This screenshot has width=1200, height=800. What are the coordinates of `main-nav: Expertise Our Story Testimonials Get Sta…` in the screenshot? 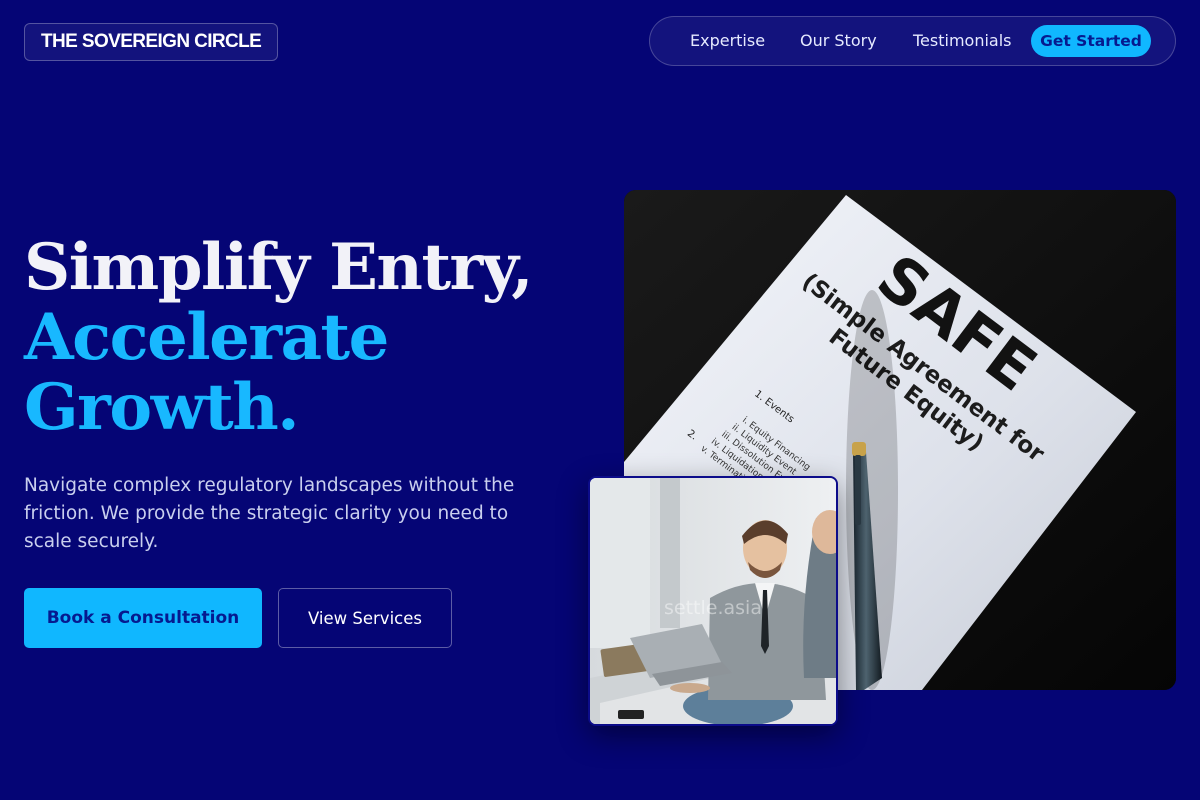 It's located at (912, 41).